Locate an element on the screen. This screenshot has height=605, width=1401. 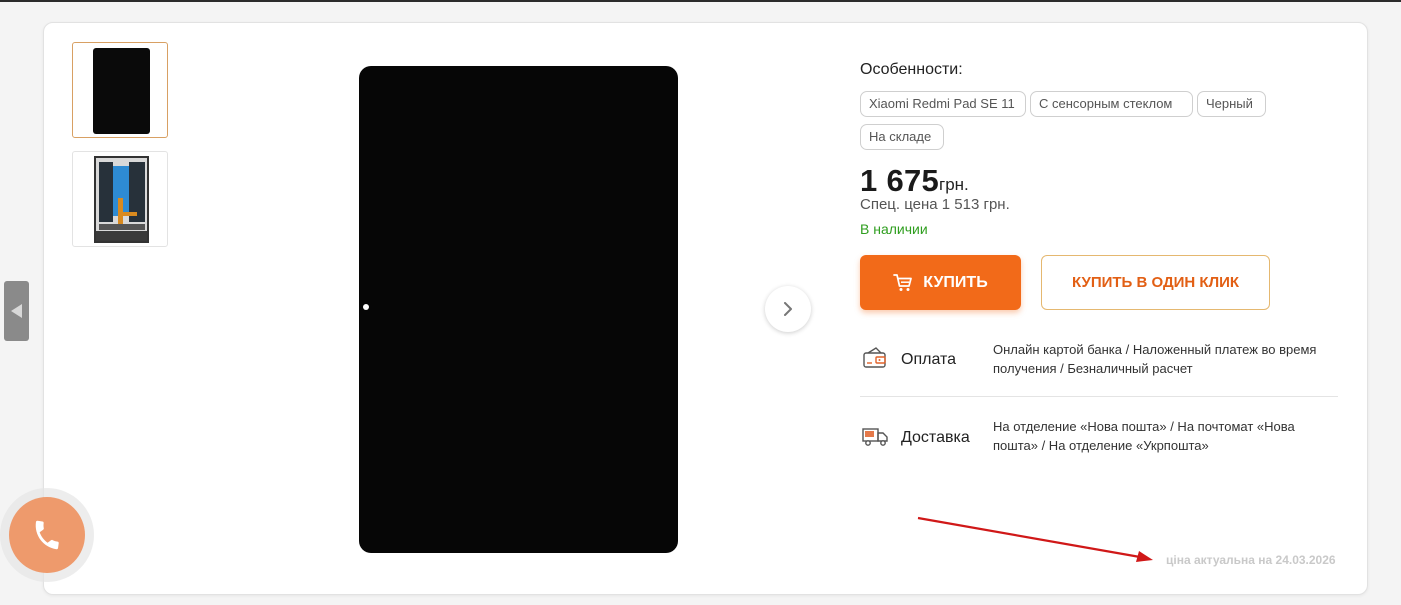
annotation-arrow is located at coordinates (1035, 539).